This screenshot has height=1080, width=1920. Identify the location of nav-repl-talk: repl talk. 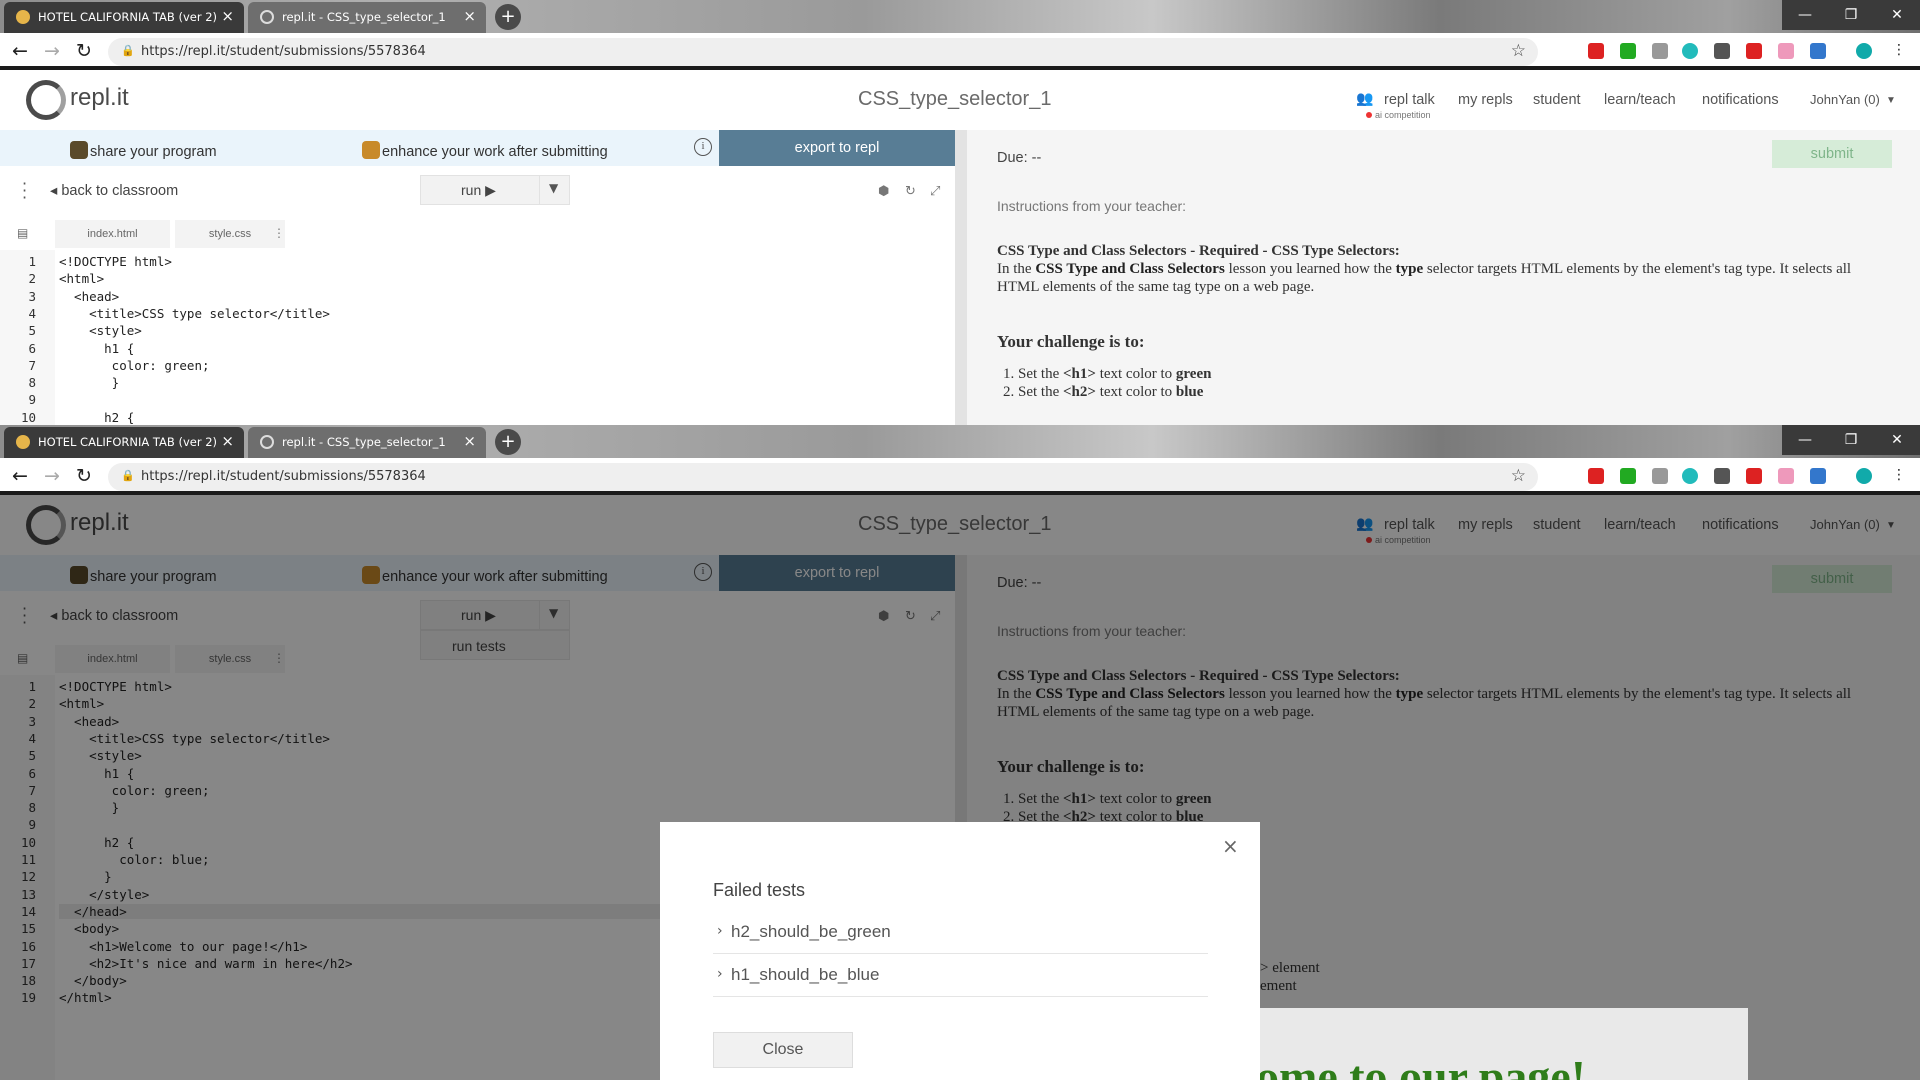
(1409, 100).